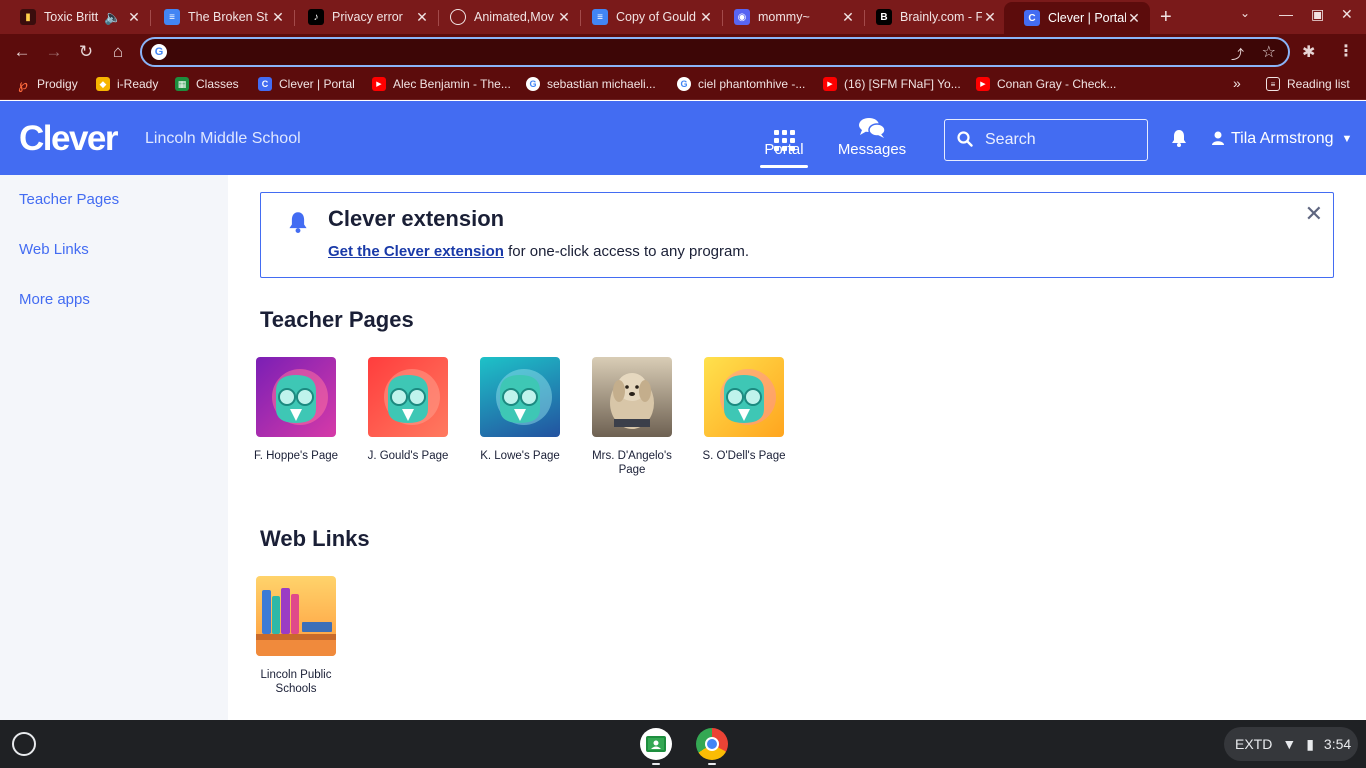 This screenshot has width=1366, height=768. What do you see at coordinates (69, 199) in the screenshot?
I see `sidebar-item-teacher-pages: Teacher Pages` at bounding box center [69, 199].